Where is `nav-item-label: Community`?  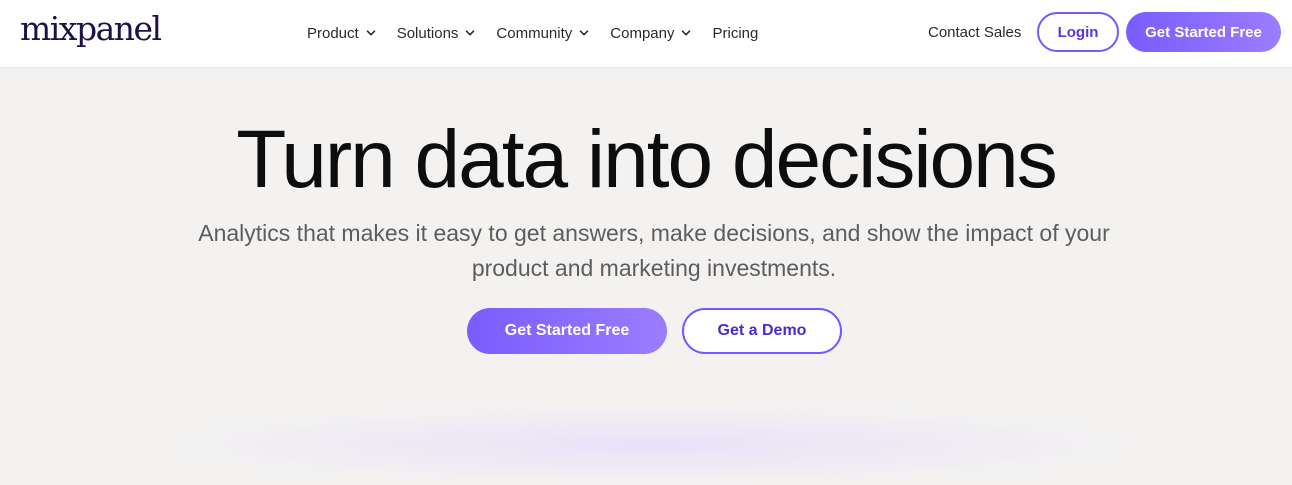
nav-item-label: Community is located at coordinates (534, 33).